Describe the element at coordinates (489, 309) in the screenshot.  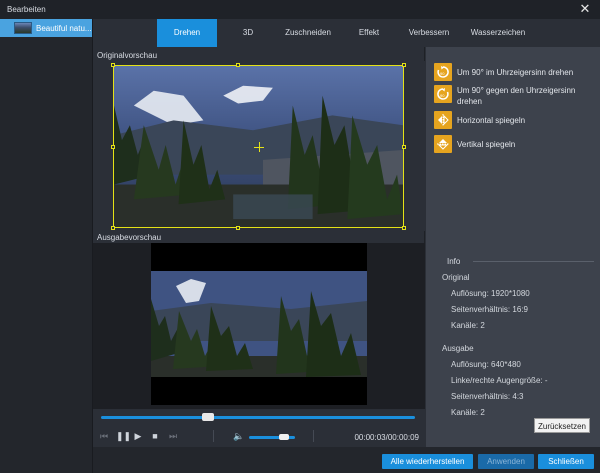
I see `original-aspect: Seitenverhältnis: 16:9` at that location.